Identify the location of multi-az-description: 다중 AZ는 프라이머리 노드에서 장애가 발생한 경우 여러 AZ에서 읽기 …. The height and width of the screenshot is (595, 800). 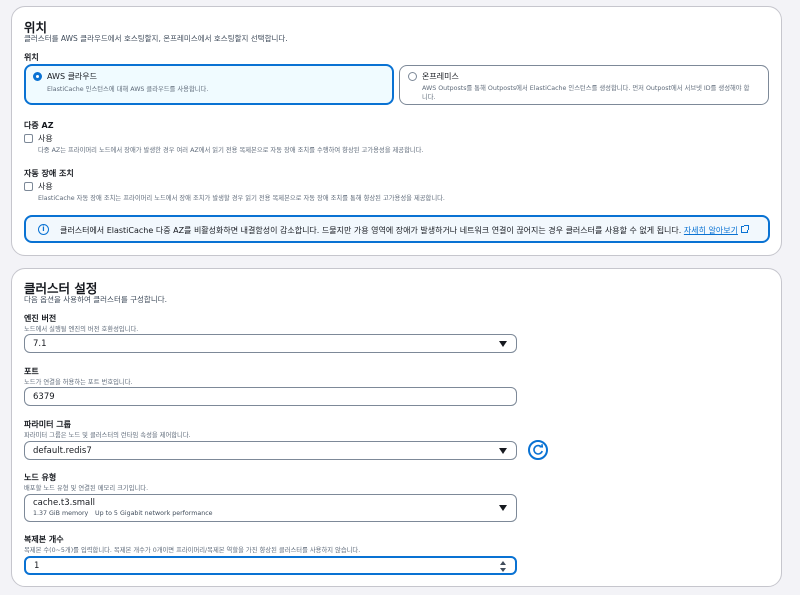
(231, 150).